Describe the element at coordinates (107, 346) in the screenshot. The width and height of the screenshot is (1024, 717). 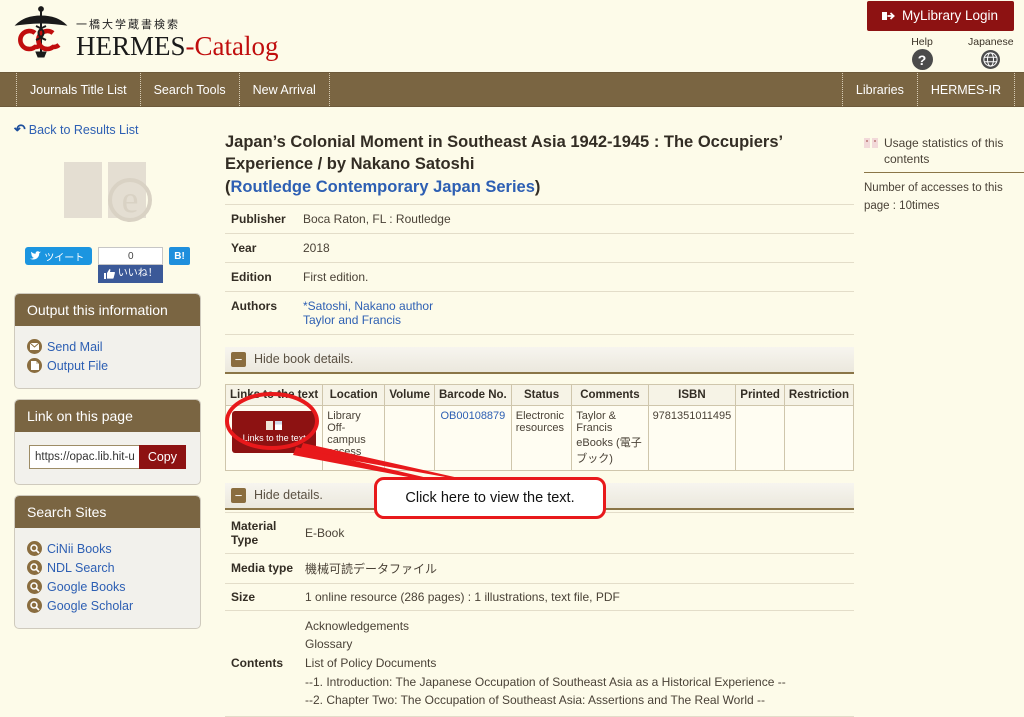
I see `send-mail-link: Send Mail` at that location.